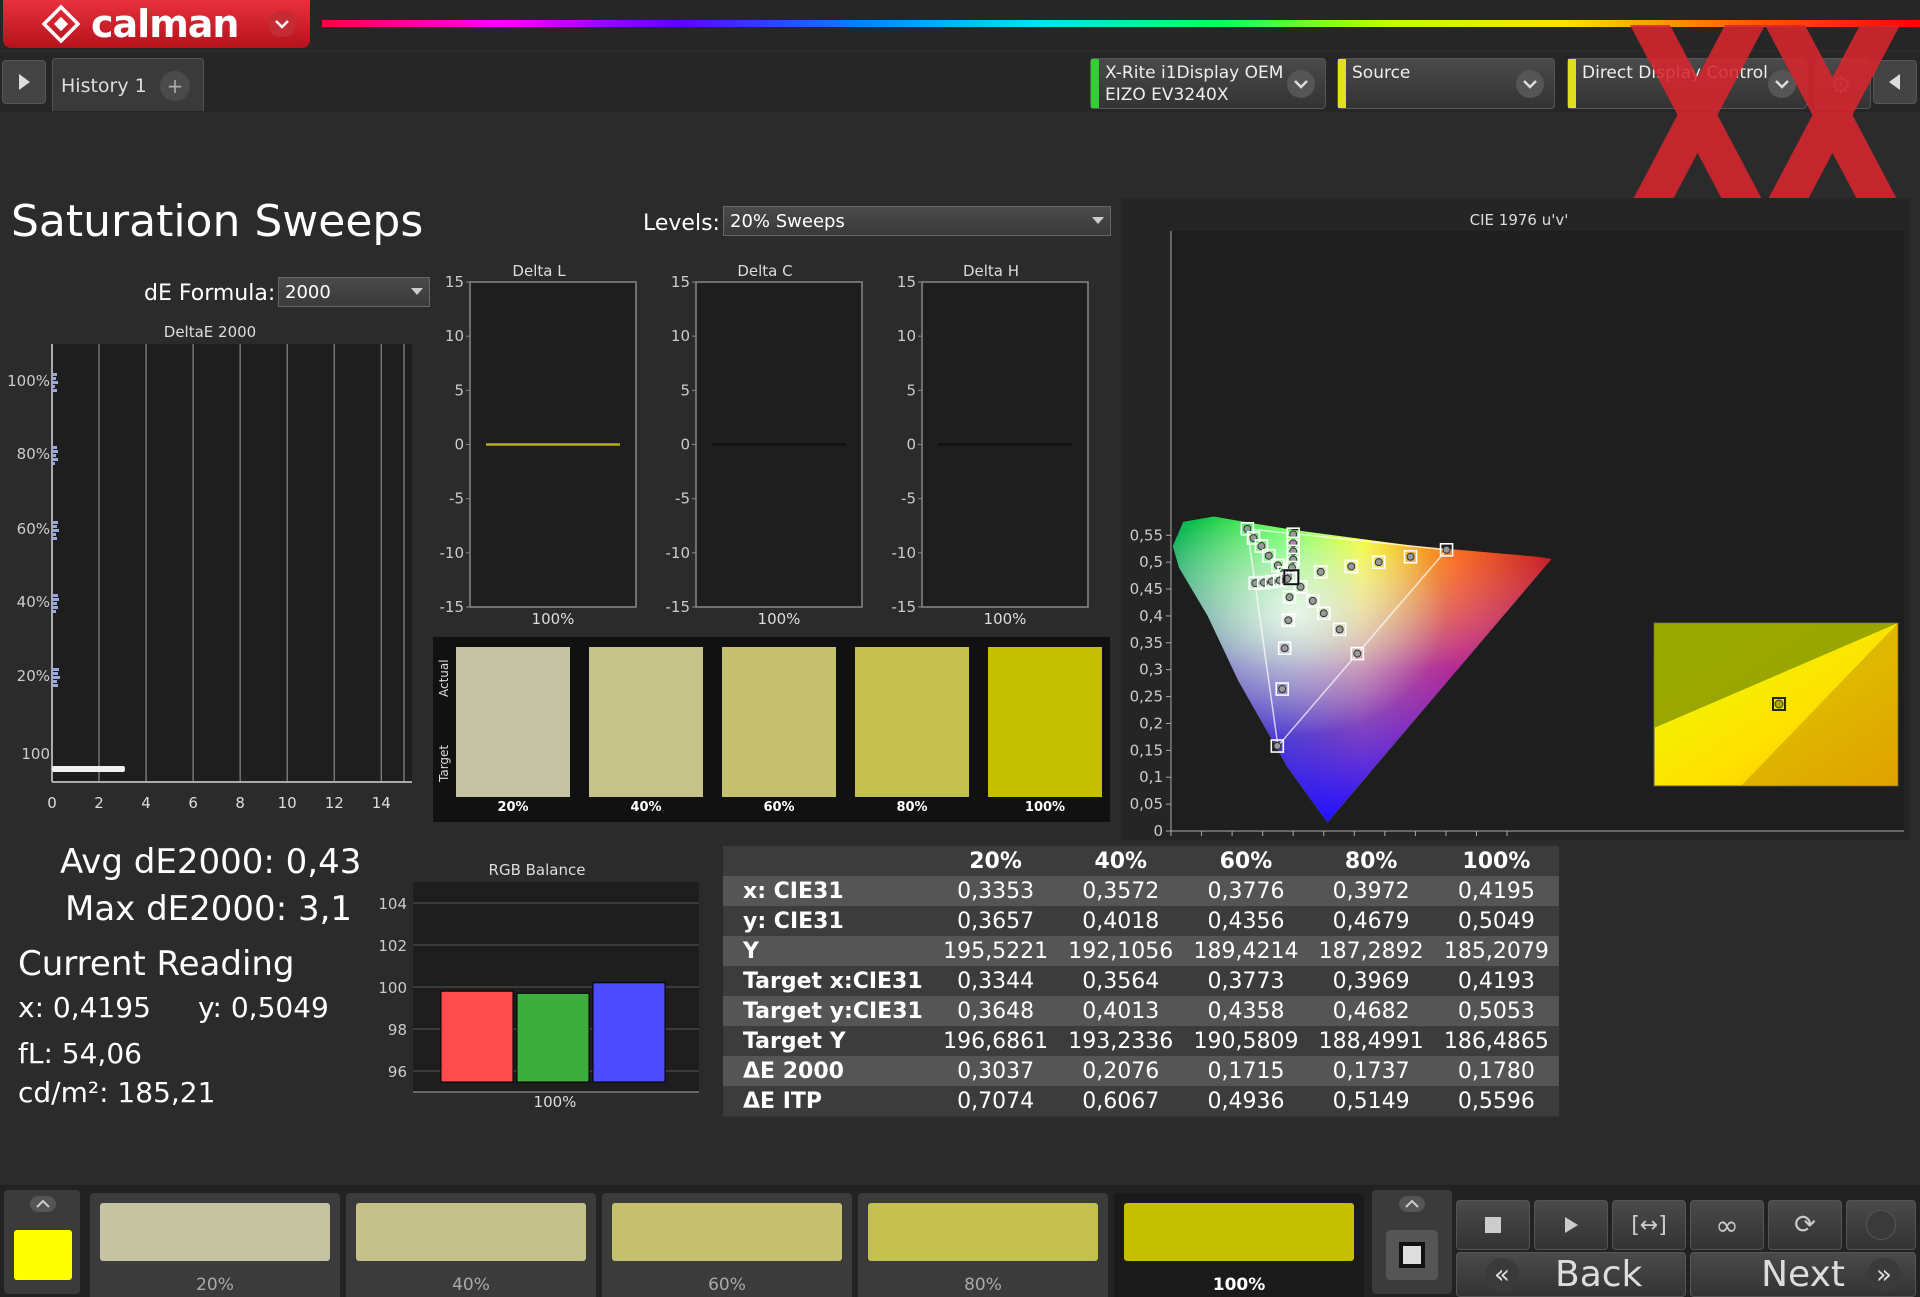 This screenshot has height=1297, width=1920. I want to click on source-status-bar, so click(1342, 83).